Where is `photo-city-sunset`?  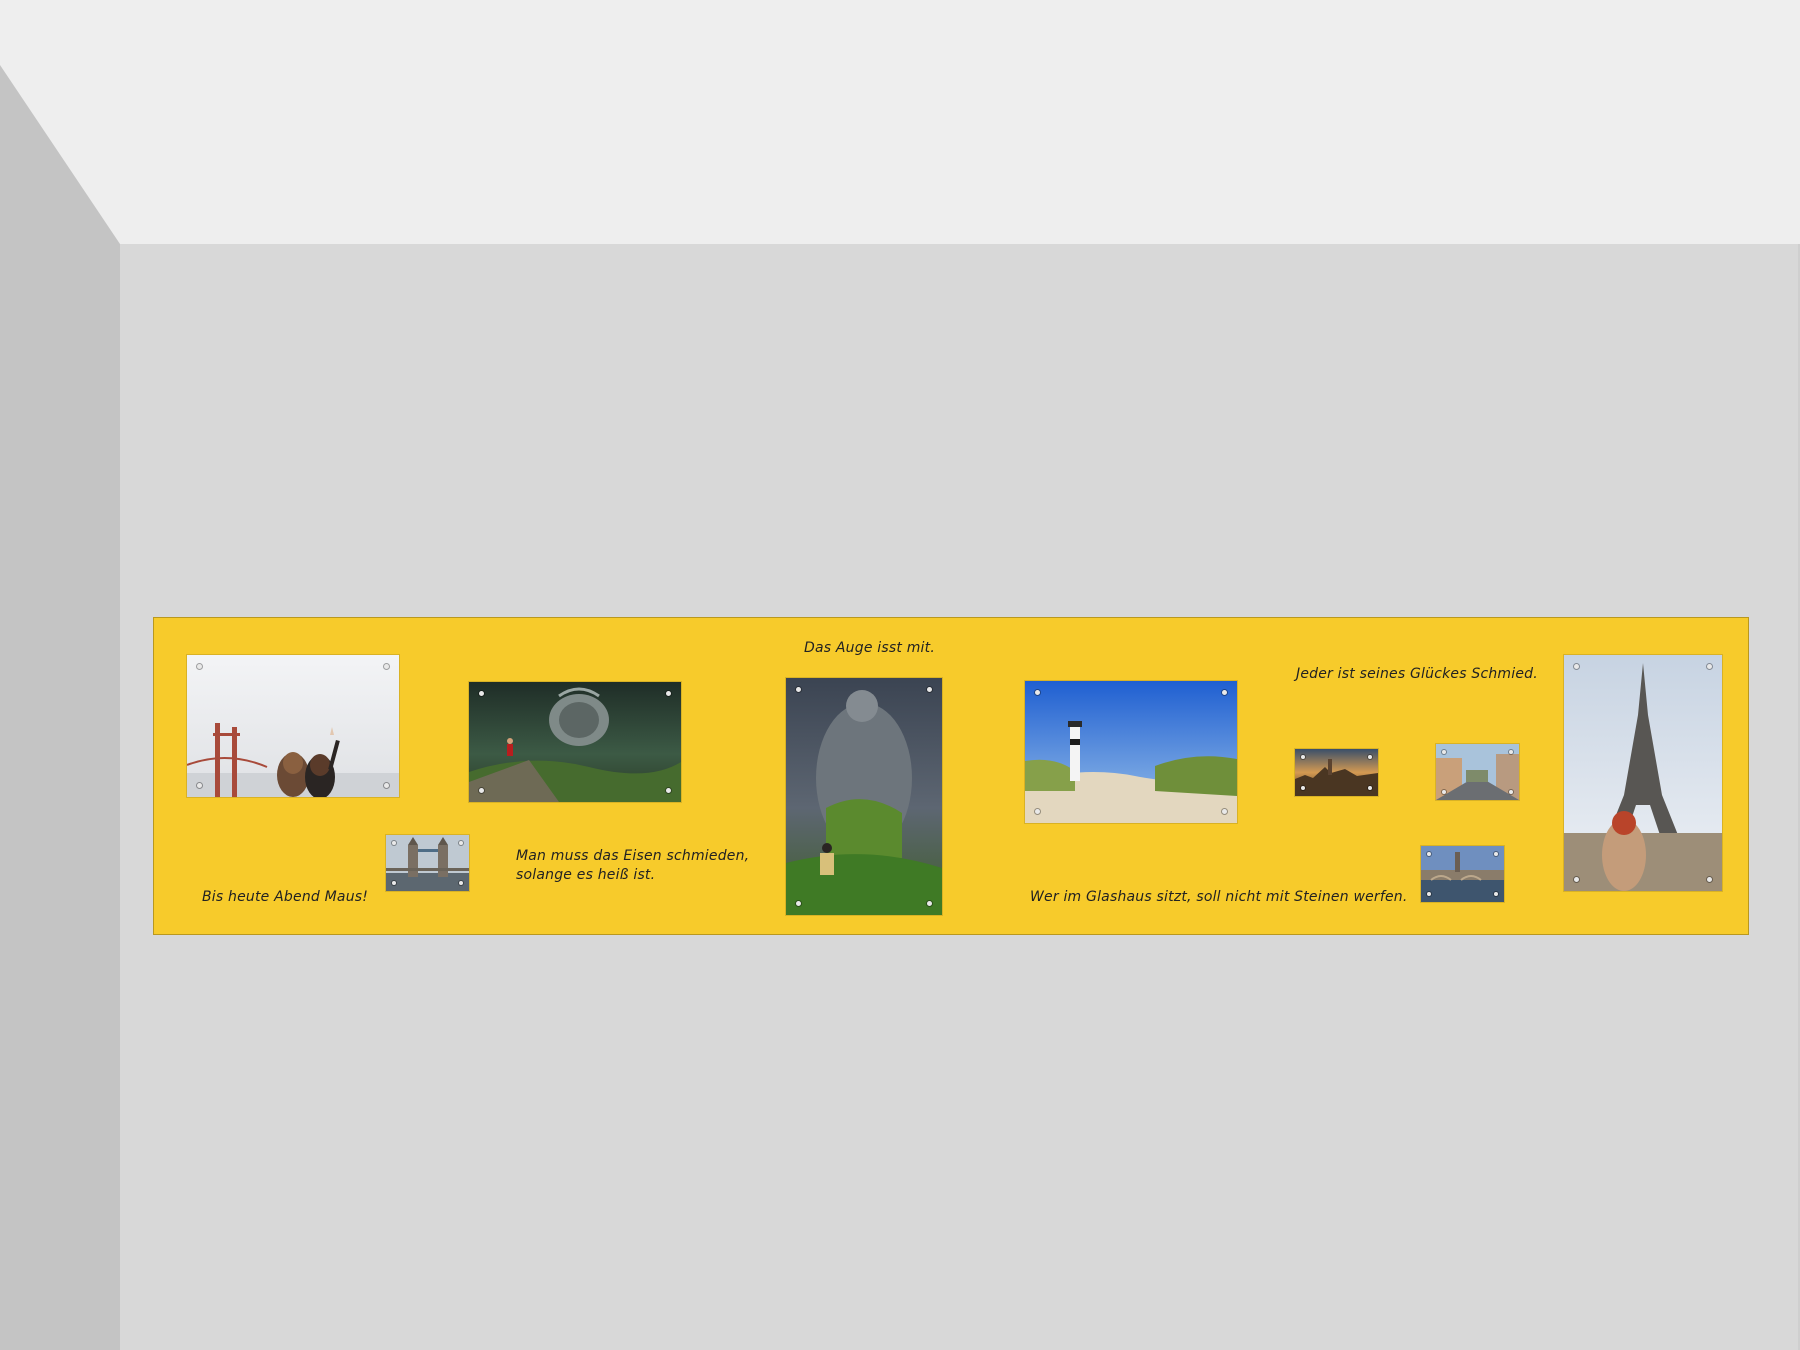
photo-city-sunset is located at coordinates (1336, 772).